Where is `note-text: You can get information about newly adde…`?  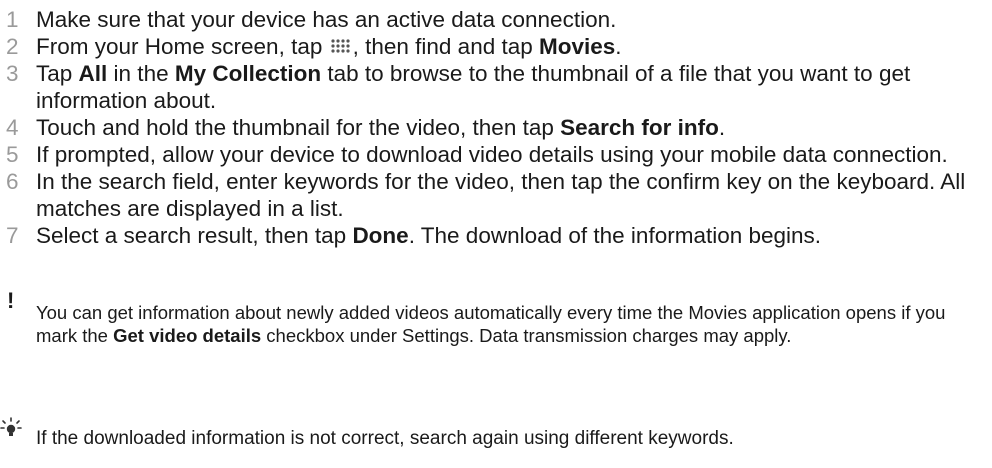 note-text: You can get information about newly adde… is located at coordinates (514, 318).